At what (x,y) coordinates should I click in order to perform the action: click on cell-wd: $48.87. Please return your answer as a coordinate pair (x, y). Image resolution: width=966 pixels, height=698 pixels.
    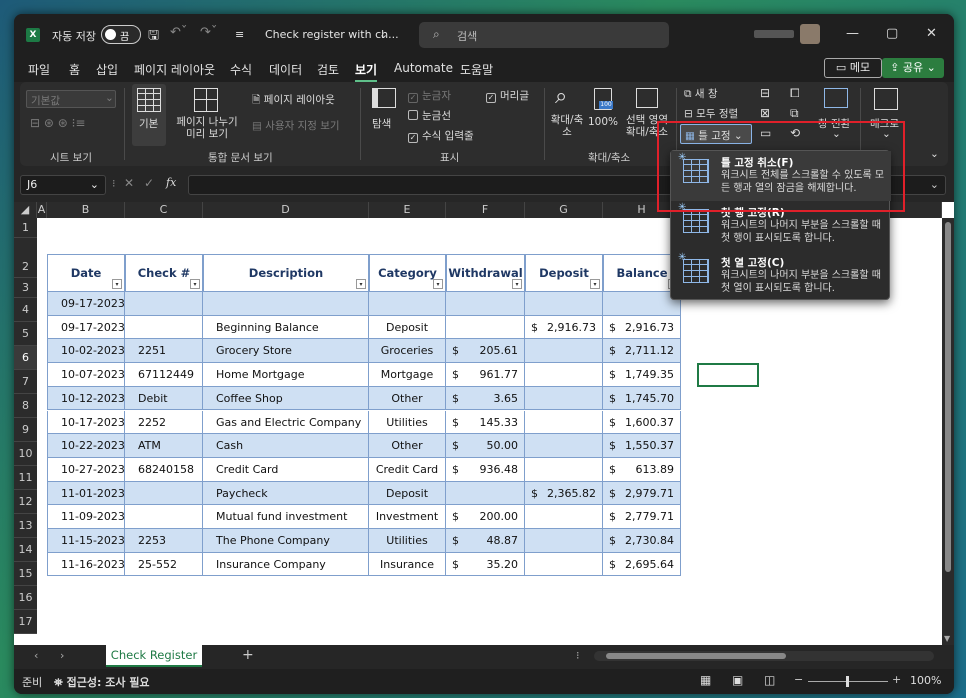
    Looking at the image, I should click on (485, 541).